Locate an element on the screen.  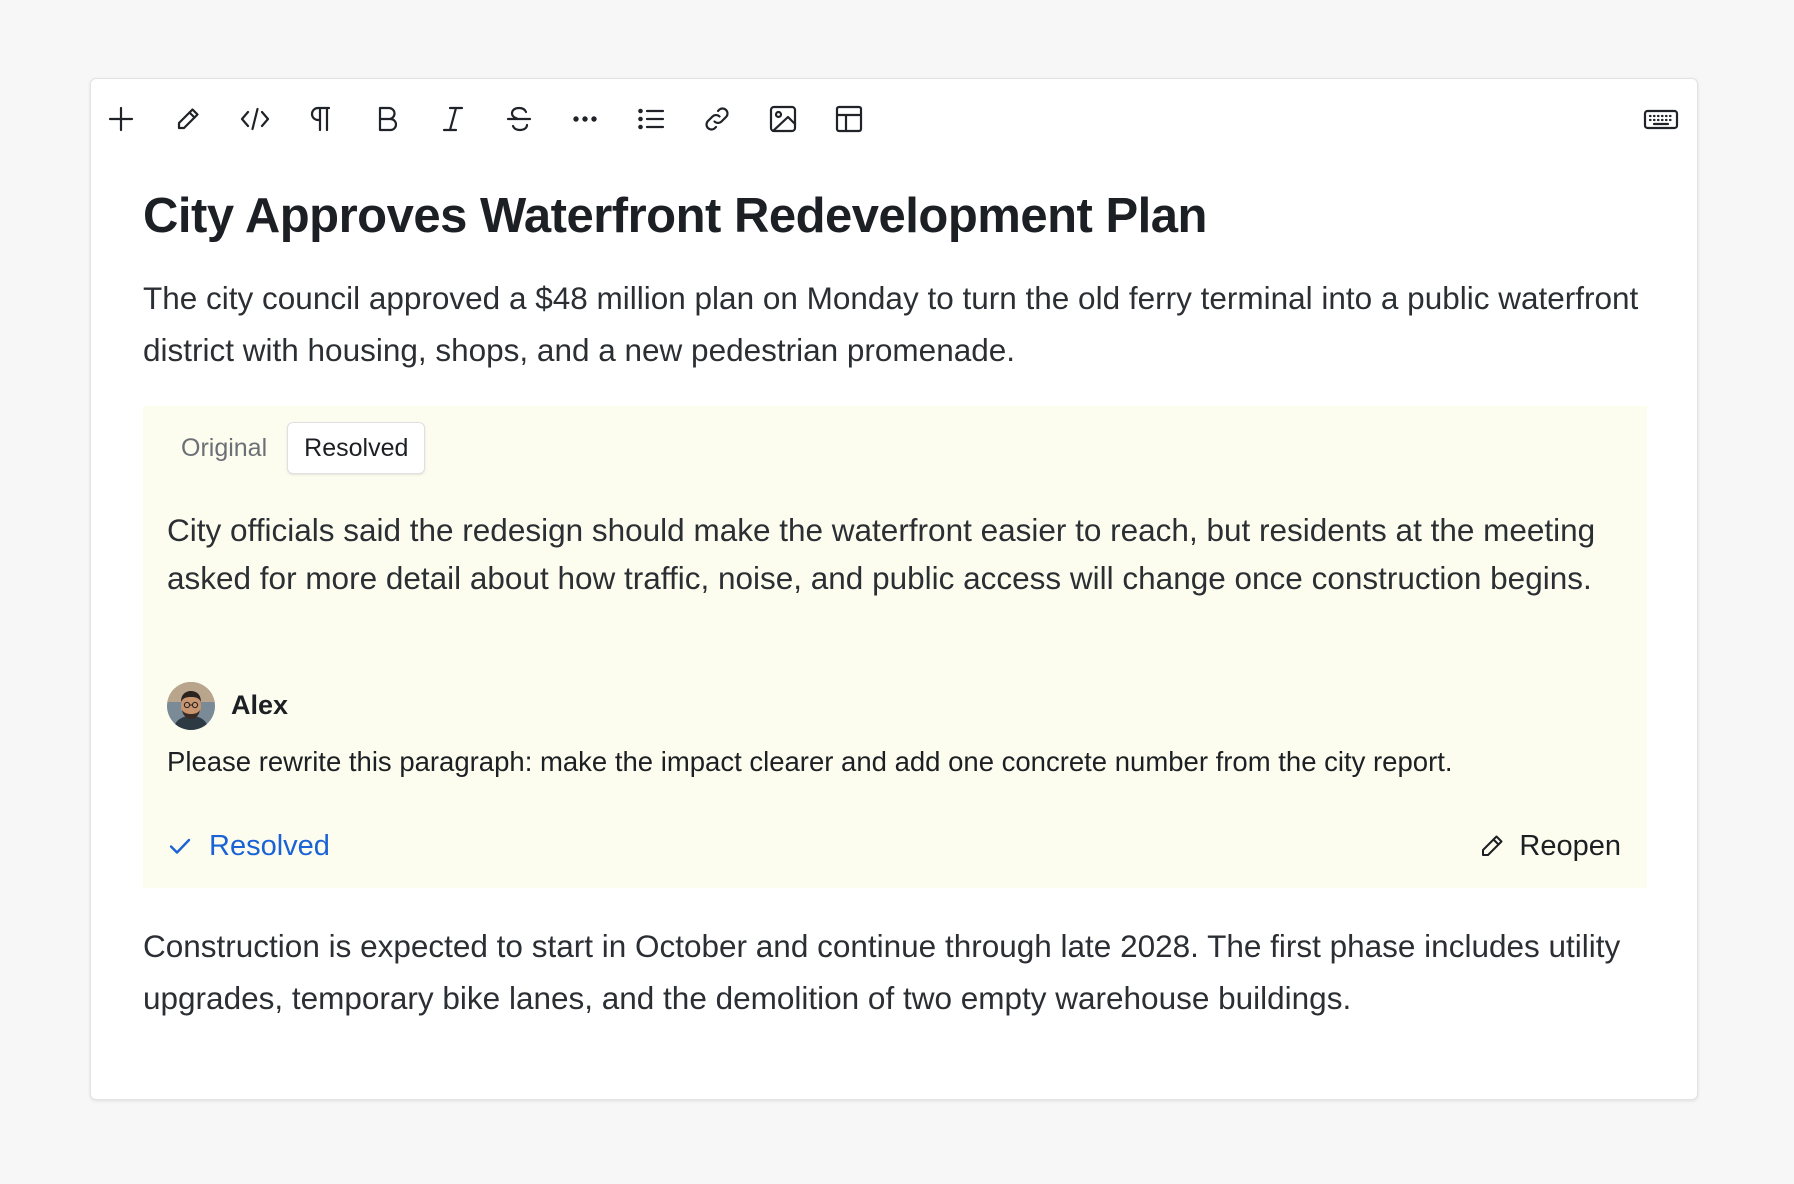
avatar is located at coordinates (191, 705).